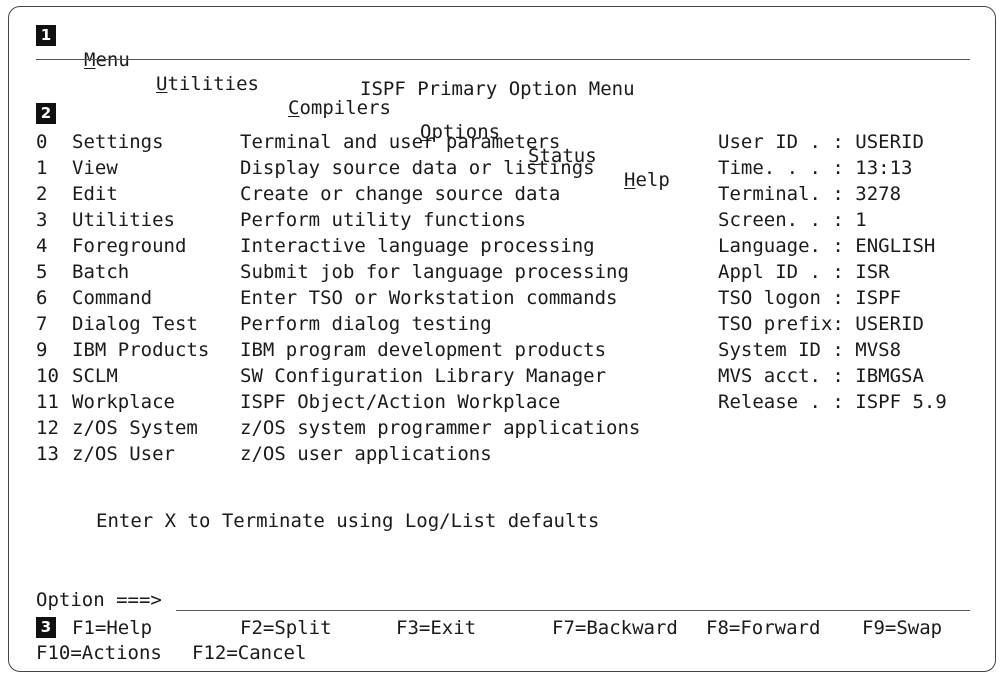 Image resolution: width=1006 pixels, height=679 pixels. What do you see at coordinates (902, 628) in the screenshot?
I see `fkey-f9-swap: F9=Swap` at bounding box center [902, 628].